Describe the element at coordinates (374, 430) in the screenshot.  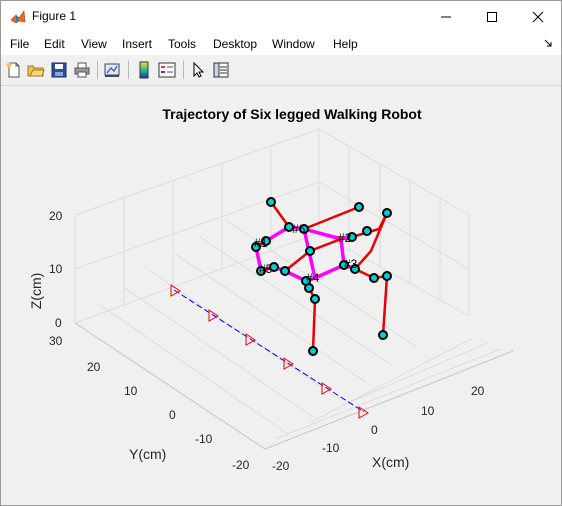
I see `x-tick-label: 0` at that location.